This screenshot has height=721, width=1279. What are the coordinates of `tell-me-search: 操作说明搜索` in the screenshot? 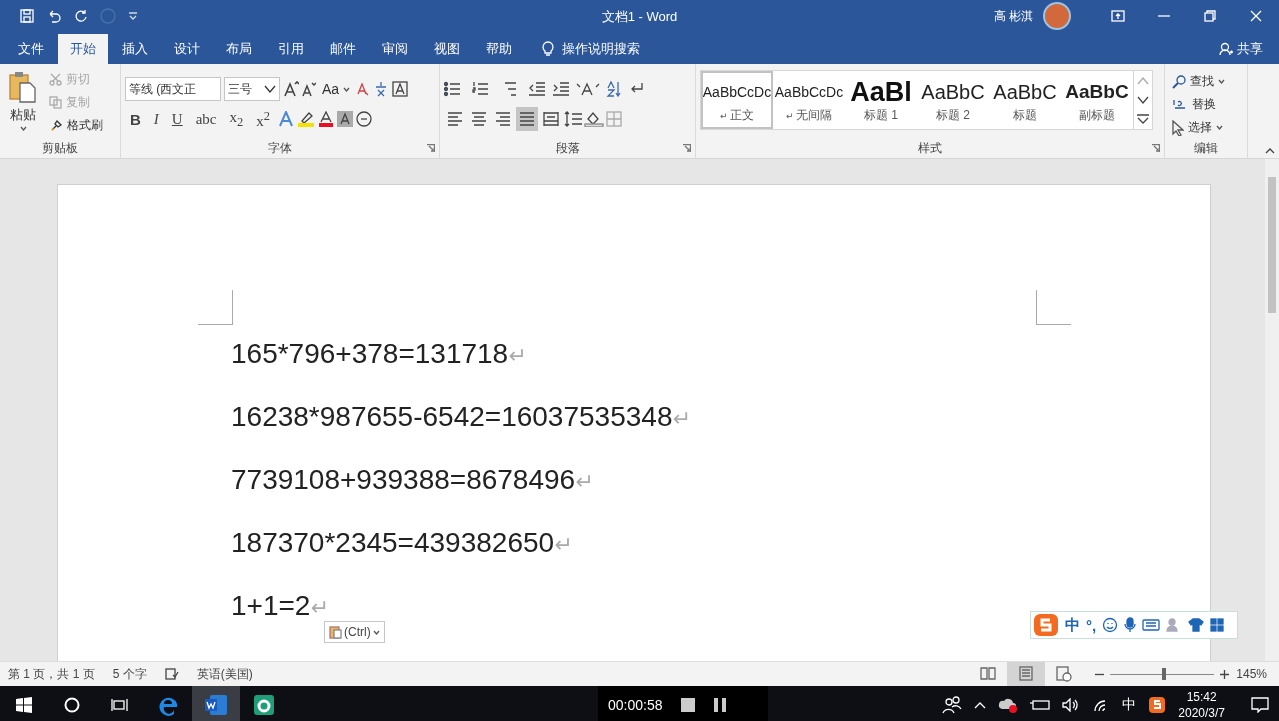 It's located at (601, 49).